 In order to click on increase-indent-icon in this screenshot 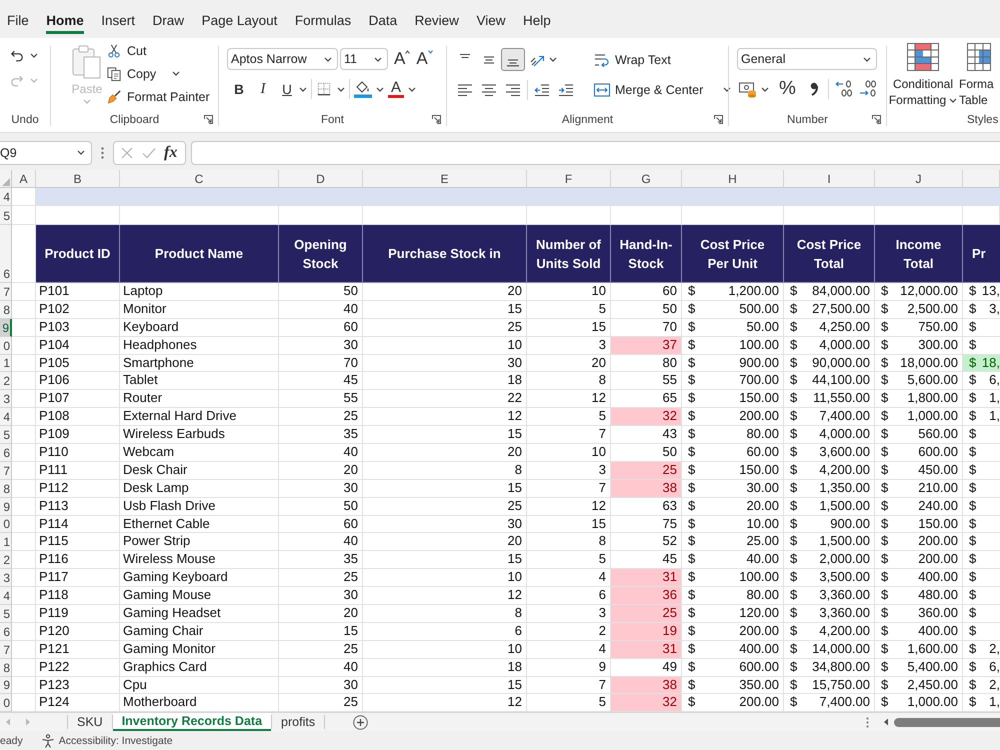, I will do `click(566, 89)`.